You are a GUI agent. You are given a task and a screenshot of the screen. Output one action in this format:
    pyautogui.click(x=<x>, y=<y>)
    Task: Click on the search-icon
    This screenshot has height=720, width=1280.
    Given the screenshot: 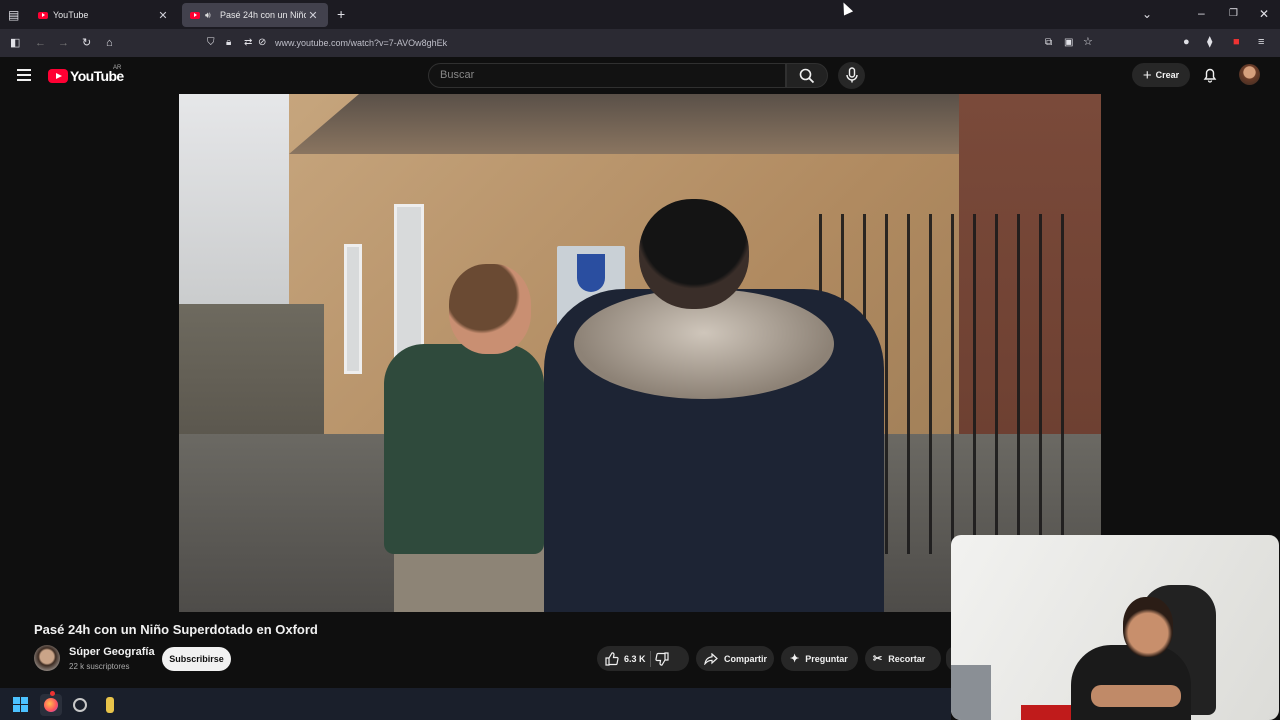 What is the action you would take?
    pyautogui.click(x=807, y=76)
    